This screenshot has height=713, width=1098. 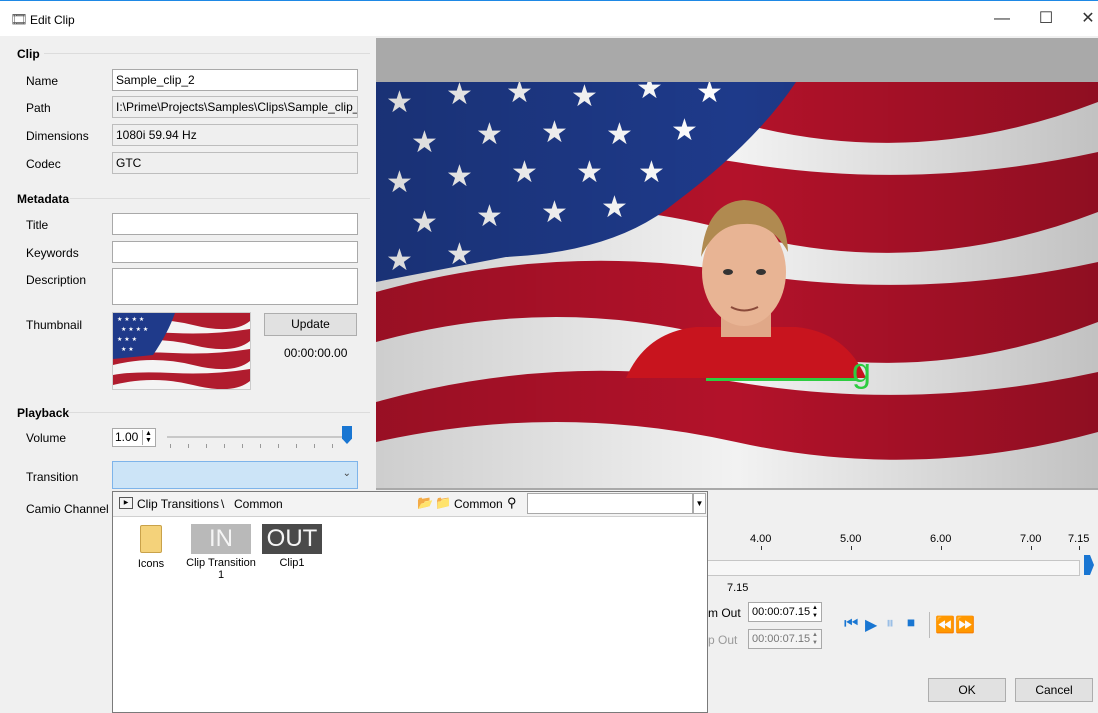 What do you see at coordinates (235, 80) in the screenshot?
I see `name-field: Sample_clip_2` at bounding box center [235, 80].